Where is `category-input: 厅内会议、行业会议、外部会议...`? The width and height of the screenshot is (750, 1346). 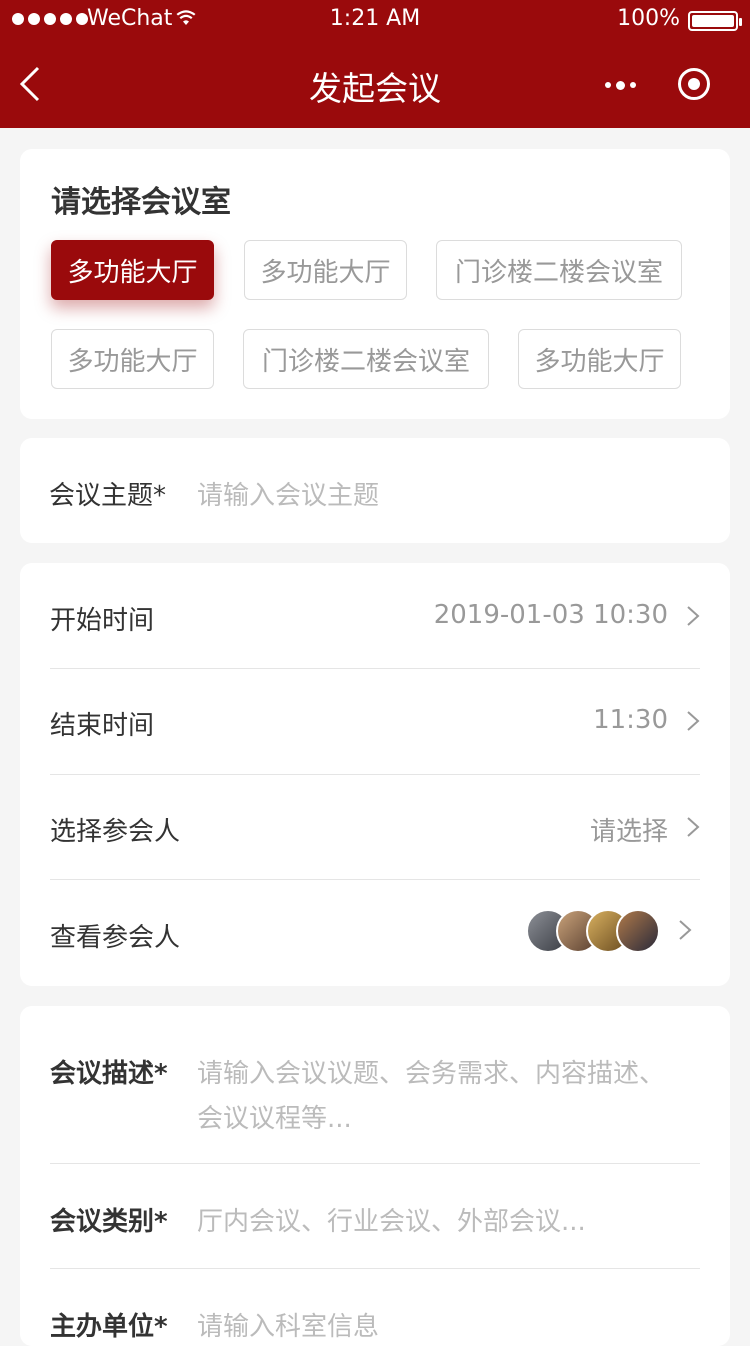 category-input: 厅内会议、行业会议、外部会议... is located at coordinates (391, 1219).